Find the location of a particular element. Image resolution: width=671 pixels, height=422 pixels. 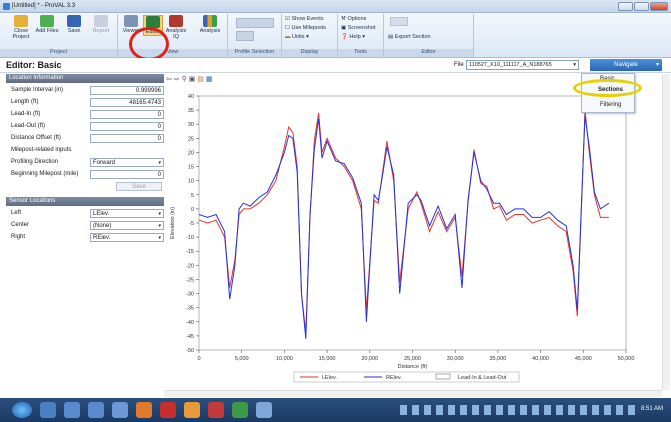

wrench-icon: ⚒ is located at coordinates (343, 19).